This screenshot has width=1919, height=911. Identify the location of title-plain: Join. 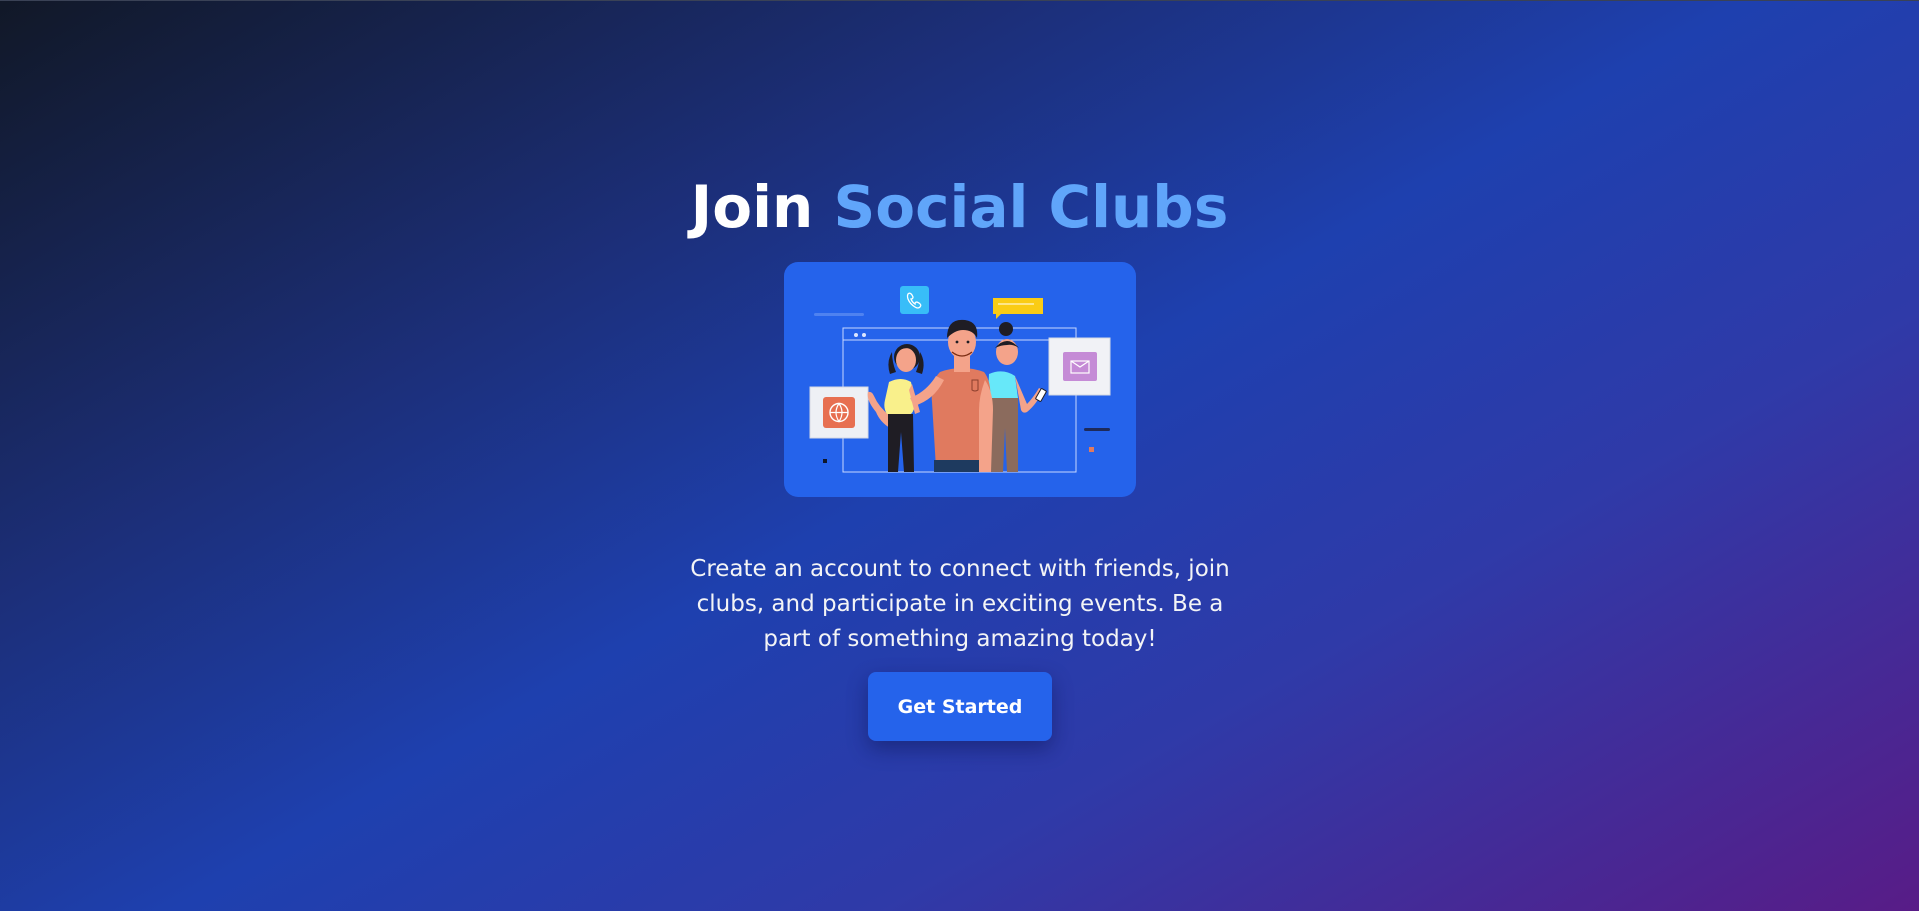
(752, 207).